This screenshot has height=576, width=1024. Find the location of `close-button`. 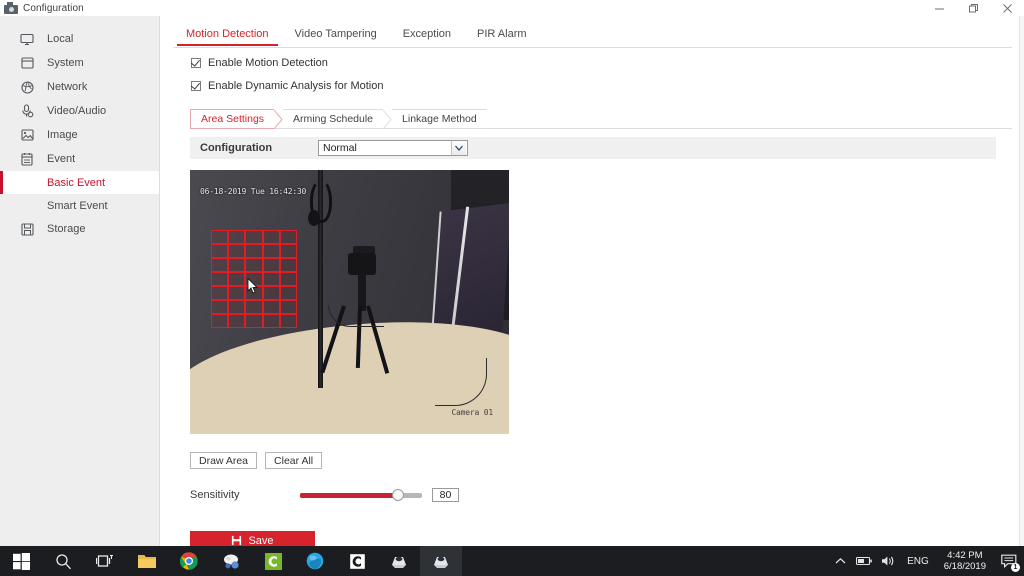

close-button is located at coordinates (1007, 8).